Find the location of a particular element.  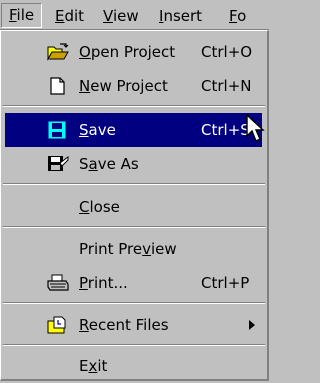

menu-item-label: Save is located at coordinates (97, 130).